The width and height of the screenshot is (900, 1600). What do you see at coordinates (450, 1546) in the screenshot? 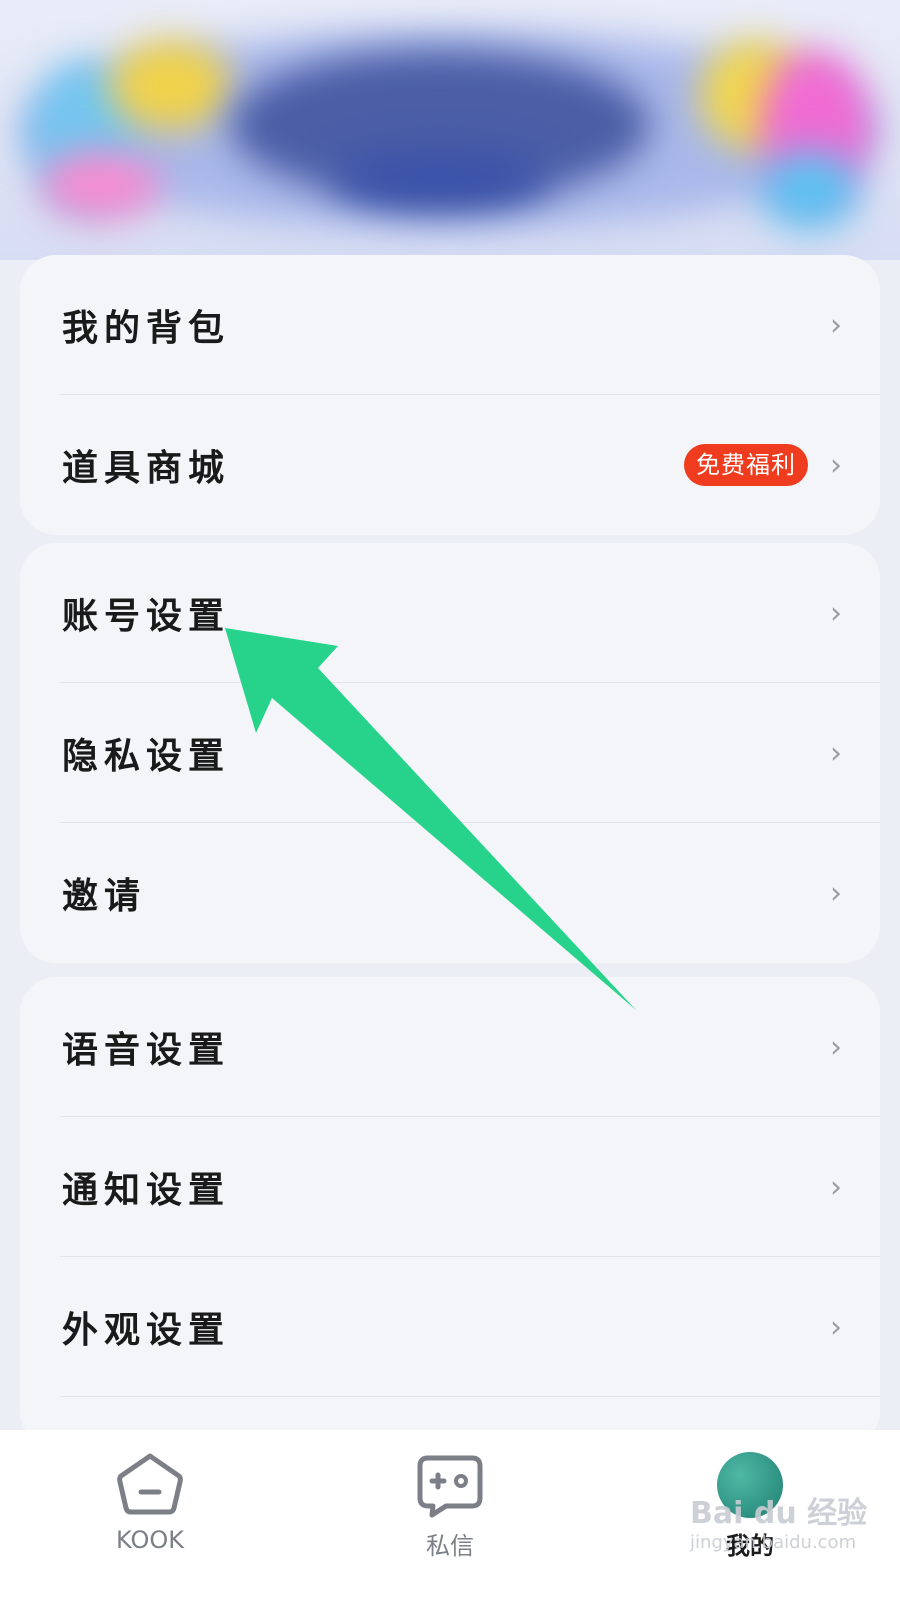
I see `tab-label: 私信` at bounding box center [450, 1546].